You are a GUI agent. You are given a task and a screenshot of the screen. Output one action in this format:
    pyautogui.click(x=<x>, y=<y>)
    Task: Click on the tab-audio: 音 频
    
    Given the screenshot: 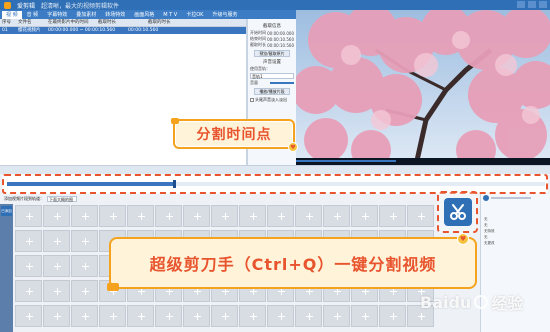 What is the action you would take?
    pyautogui.click(x=33, y=15)
    